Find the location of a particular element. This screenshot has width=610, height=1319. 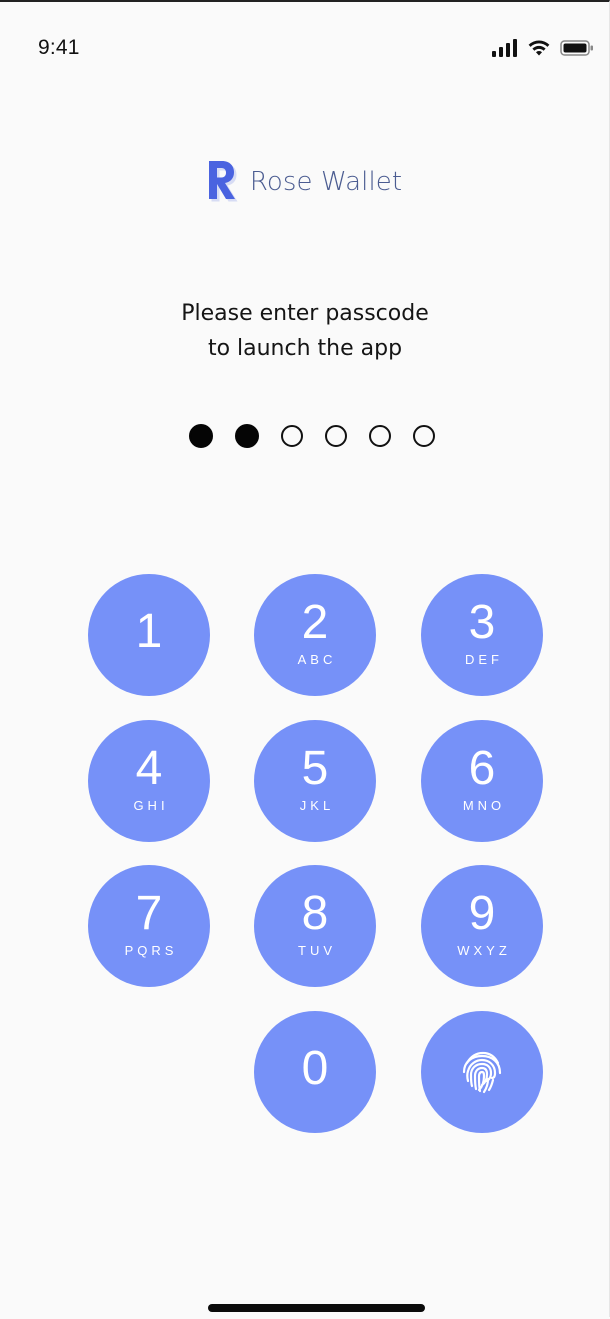

key-letters: TUV is located at coordinates (317, 950).